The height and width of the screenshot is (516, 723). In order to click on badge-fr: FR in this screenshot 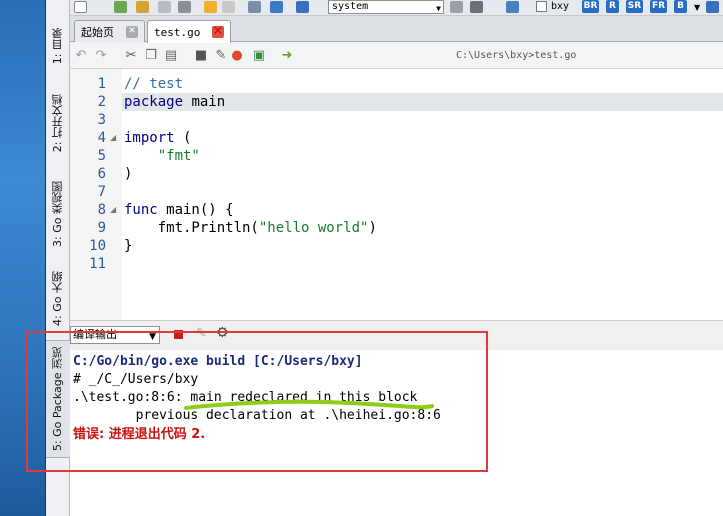, I will do `click(658, 6)`.